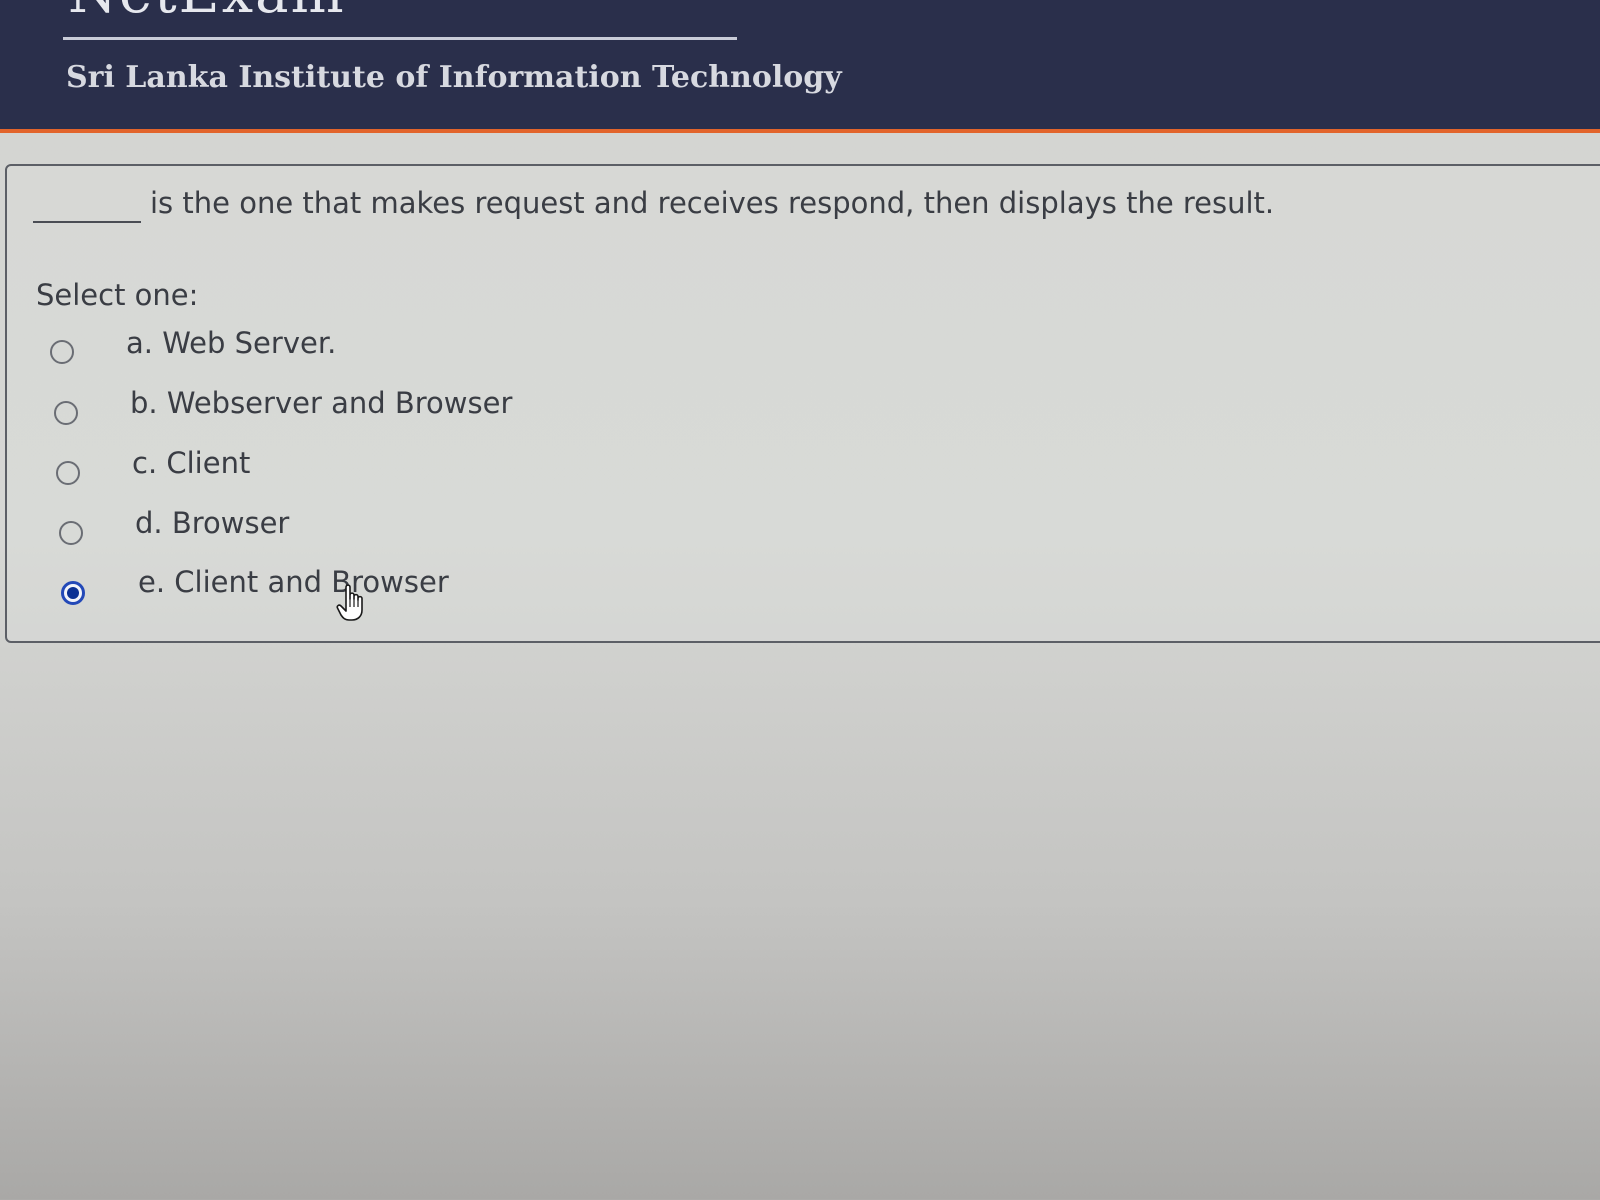 The width and height of the screenshot is (1600, 1200). Describe the element at coordinates (117, 295) in the screenshot. I see `select-prompt: Select one:` at that location.